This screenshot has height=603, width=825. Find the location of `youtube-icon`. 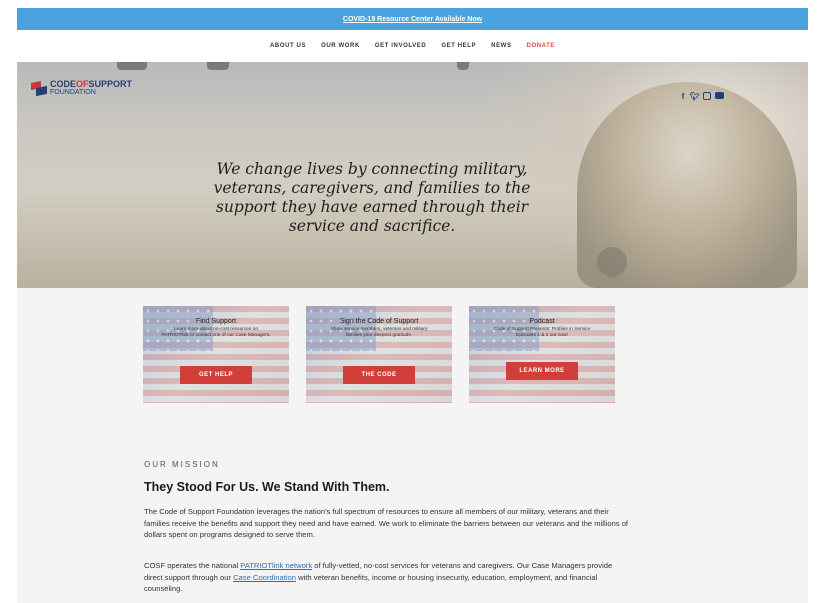

youtube-icon is located at coordinates (719, 95).